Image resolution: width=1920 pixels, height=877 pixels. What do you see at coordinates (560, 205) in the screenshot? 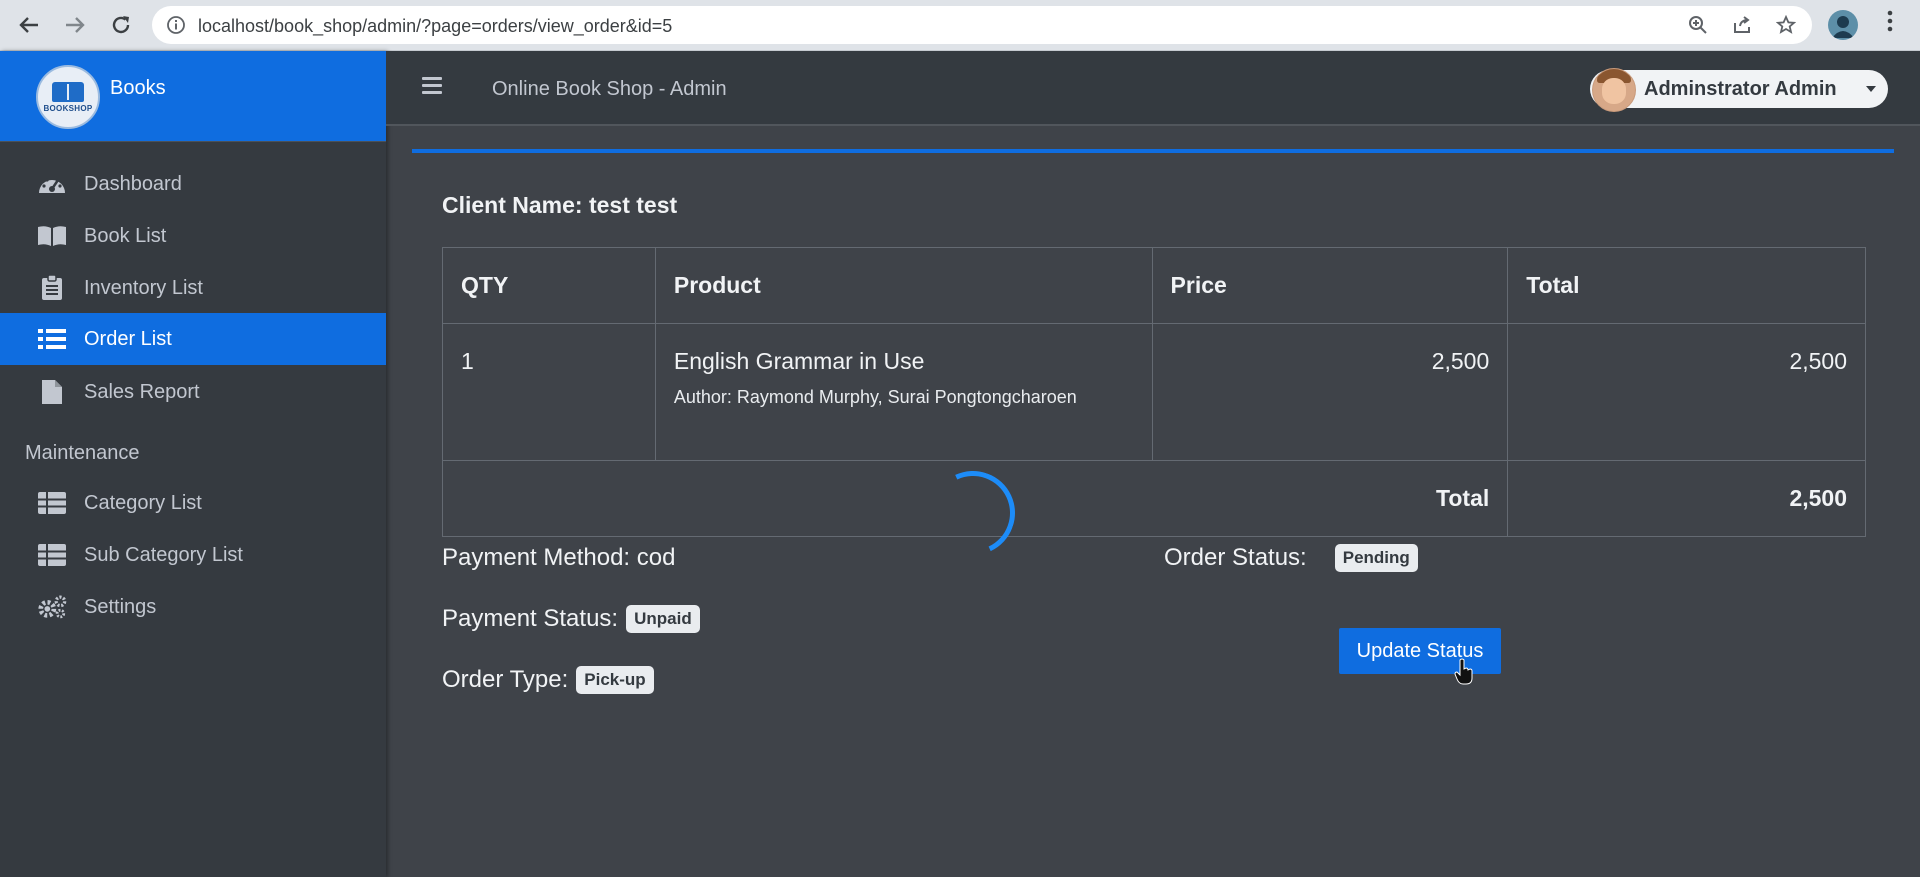
I see `client-name: Client Name: test test` at bounding box center [560, 205].